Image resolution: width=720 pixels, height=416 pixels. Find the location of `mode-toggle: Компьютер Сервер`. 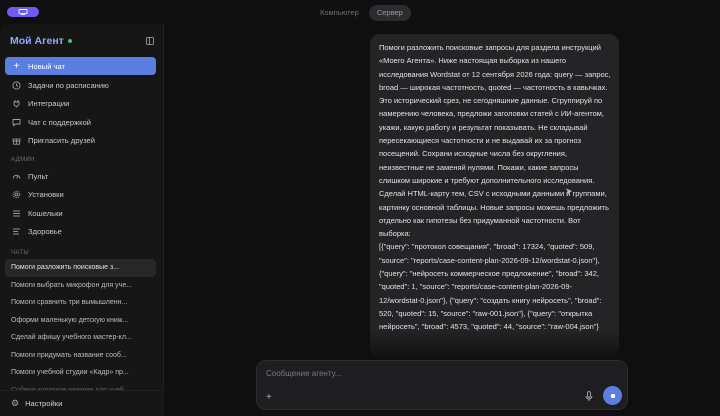

mode-toggle: Компьютер Сервер is located at coordinates (361, 13).